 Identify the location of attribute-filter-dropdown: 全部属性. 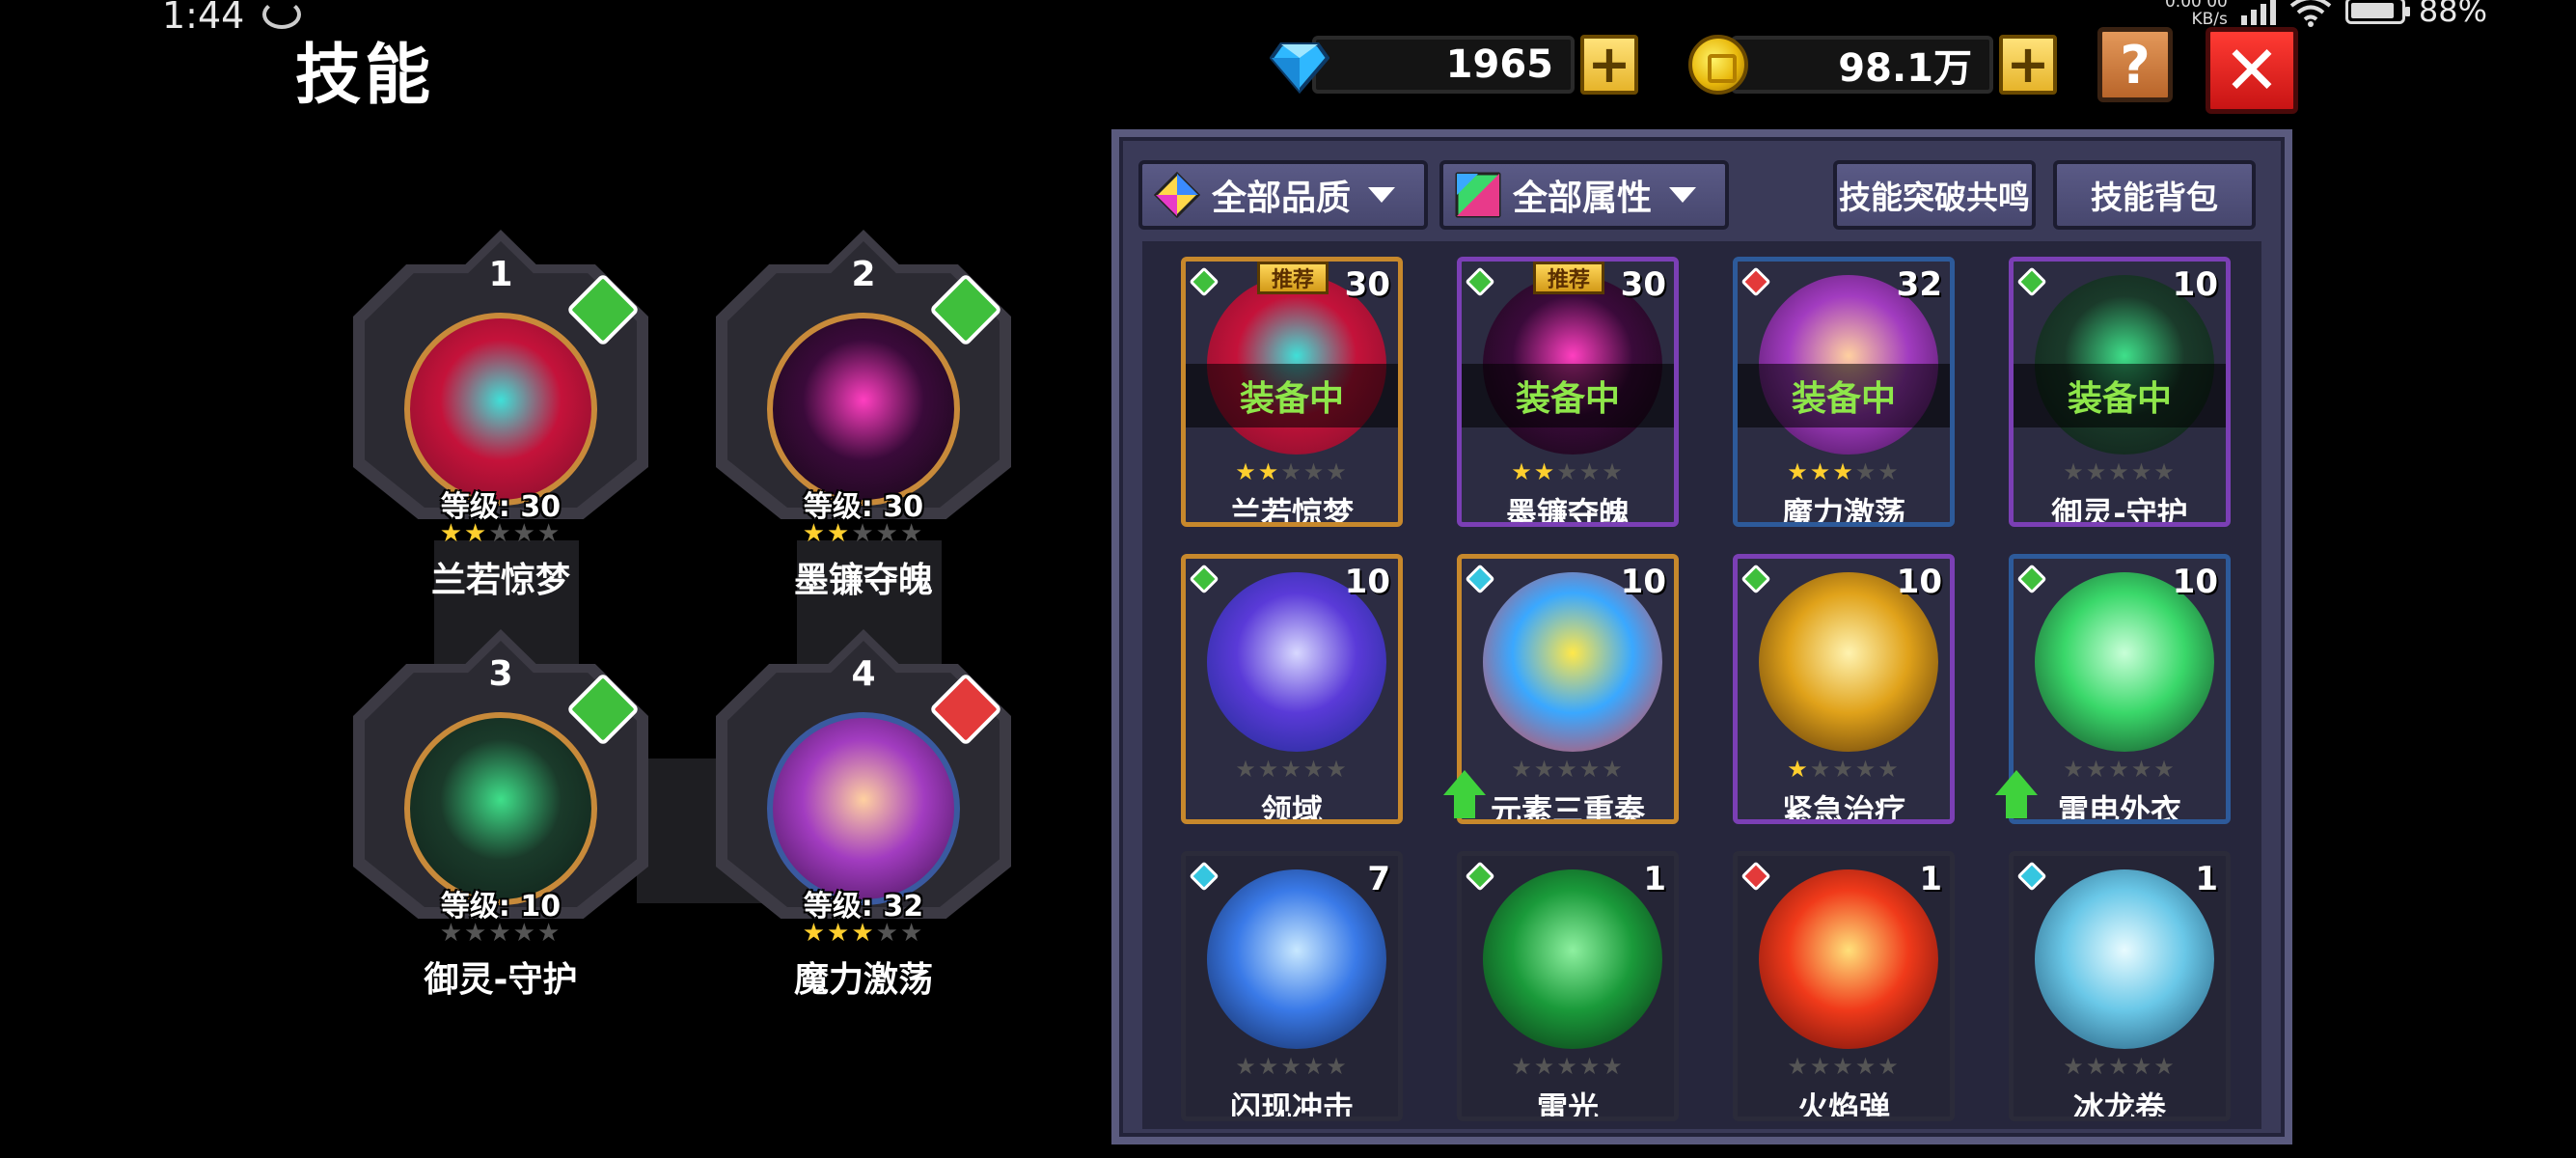
(1584, 195).